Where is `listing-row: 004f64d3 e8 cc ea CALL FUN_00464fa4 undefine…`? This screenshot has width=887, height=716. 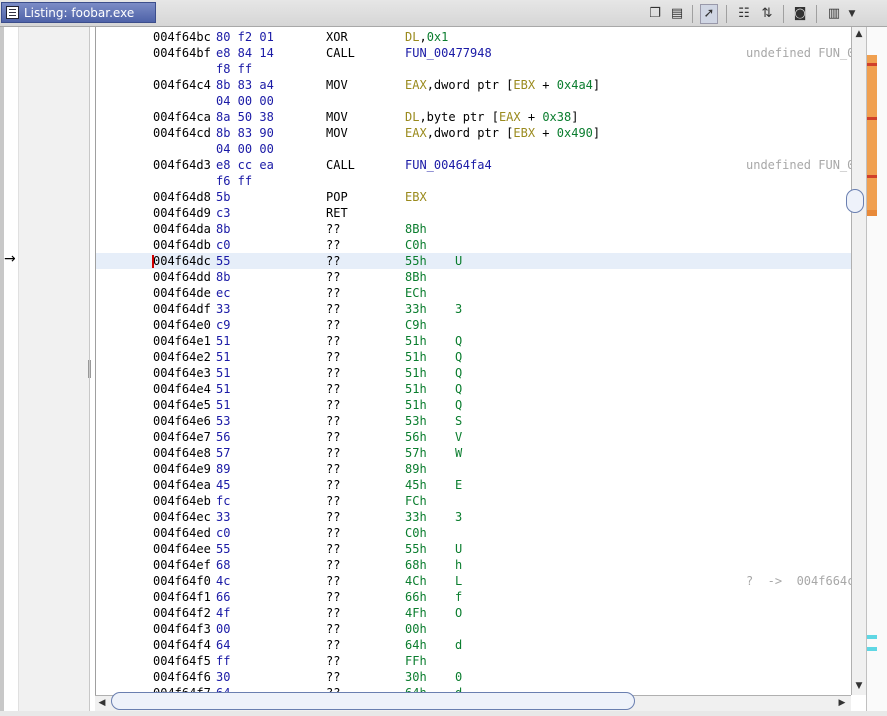
listing-row: 004f64d3 e8 cc ea CALL FUN_00464fa4 undefine… is located at coordinates (473, 165).